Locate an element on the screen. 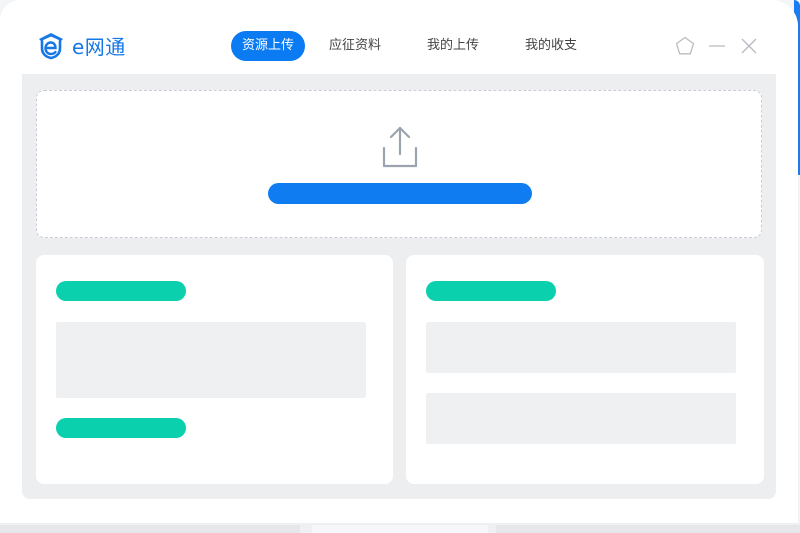  shield-e-logo-icon is located at coordinates (51, 46).